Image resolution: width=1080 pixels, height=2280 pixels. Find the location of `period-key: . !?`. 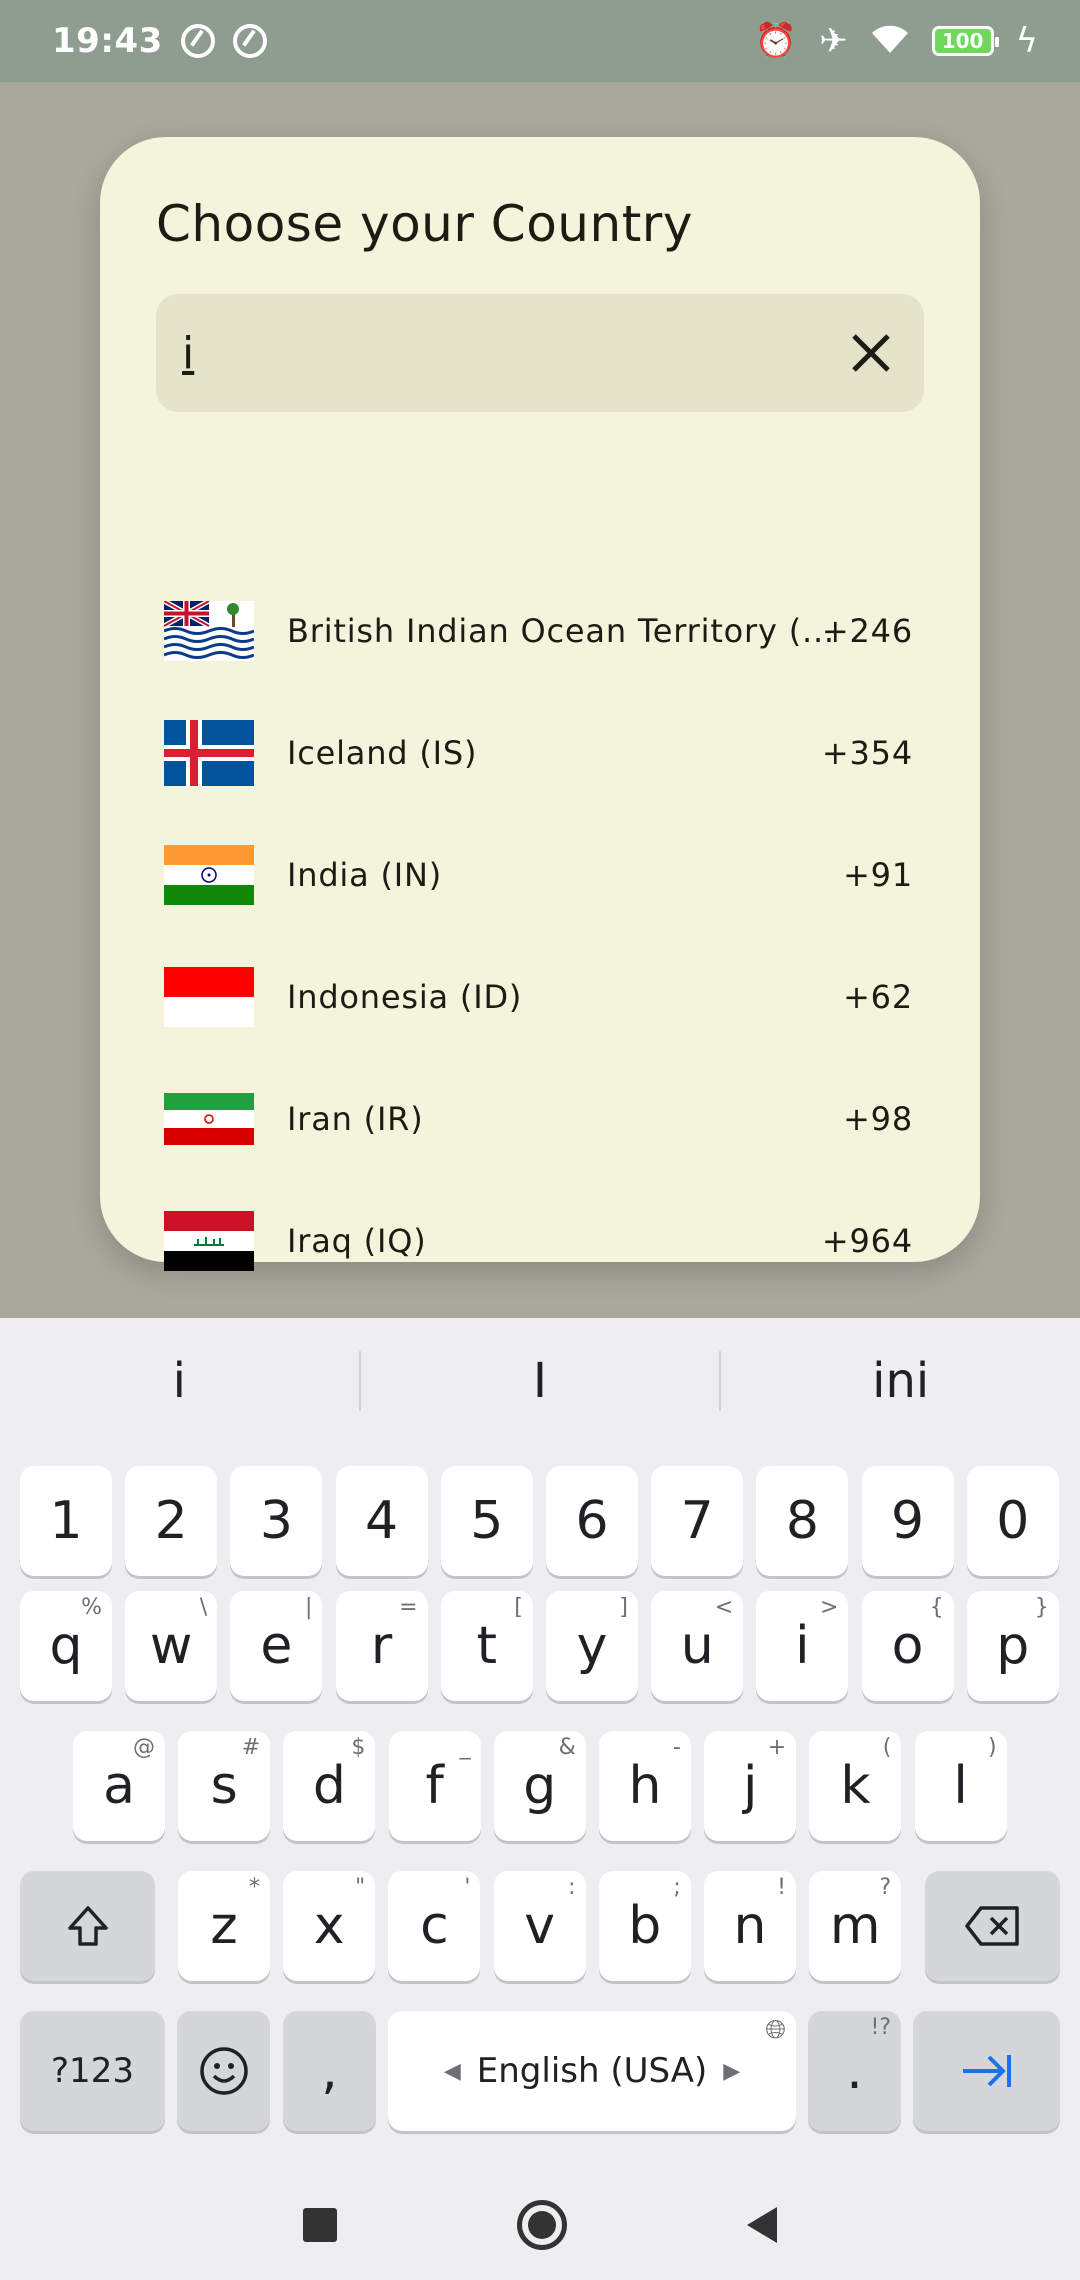

period-key: . !? is located at coordinates (854, 2071).